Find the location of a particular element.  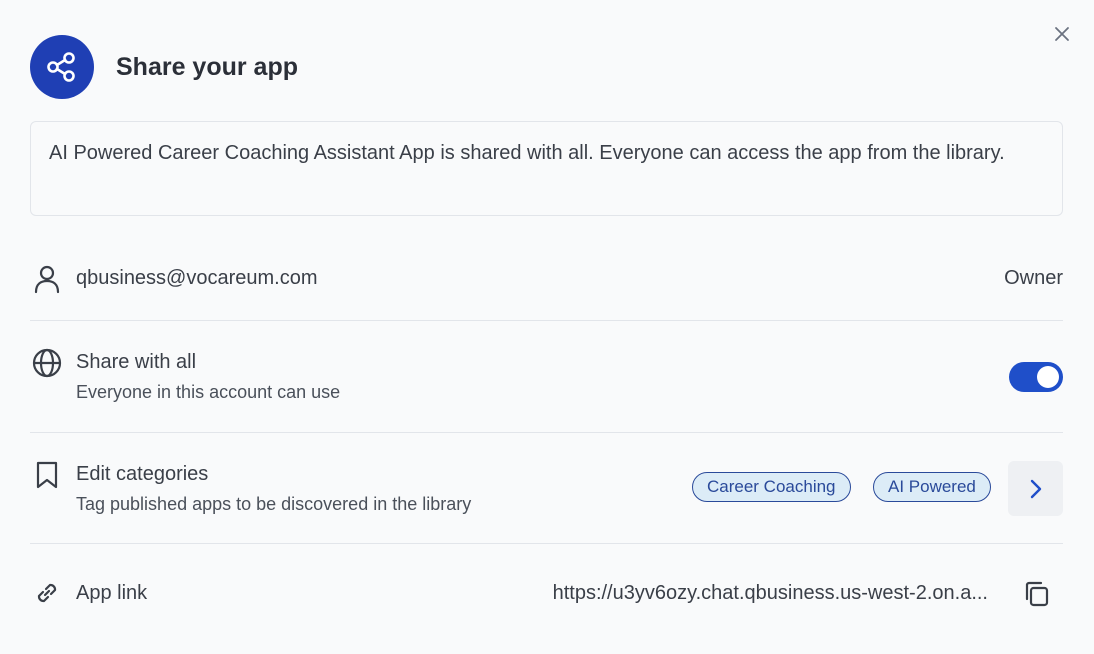

category-tag-ai-powered: AI Powered is located at coordinates (932, 487).